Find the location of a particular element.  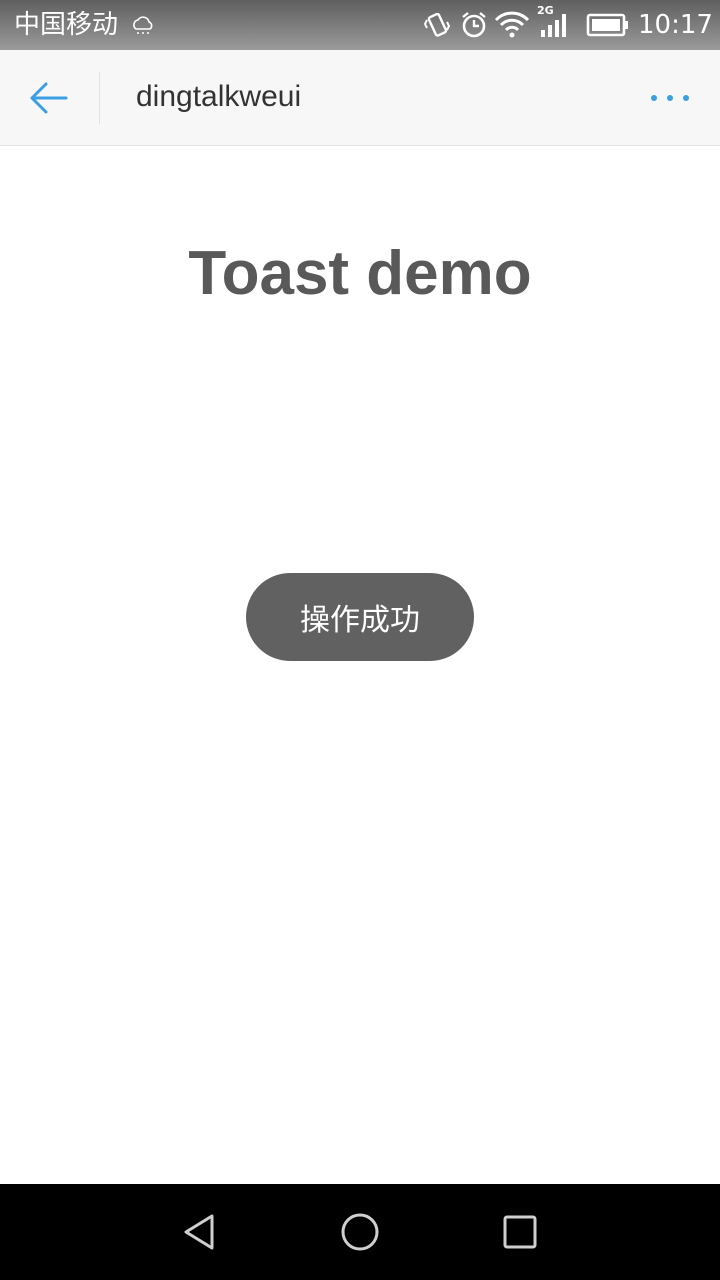

vibrate-icon is located at coordinates (437, 24).